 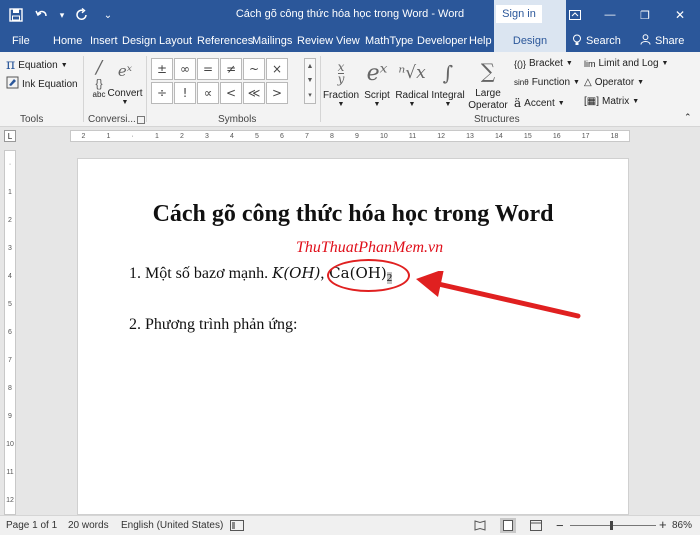 I want to click on tab-equation-design: Design, so click(x=530, y=41).